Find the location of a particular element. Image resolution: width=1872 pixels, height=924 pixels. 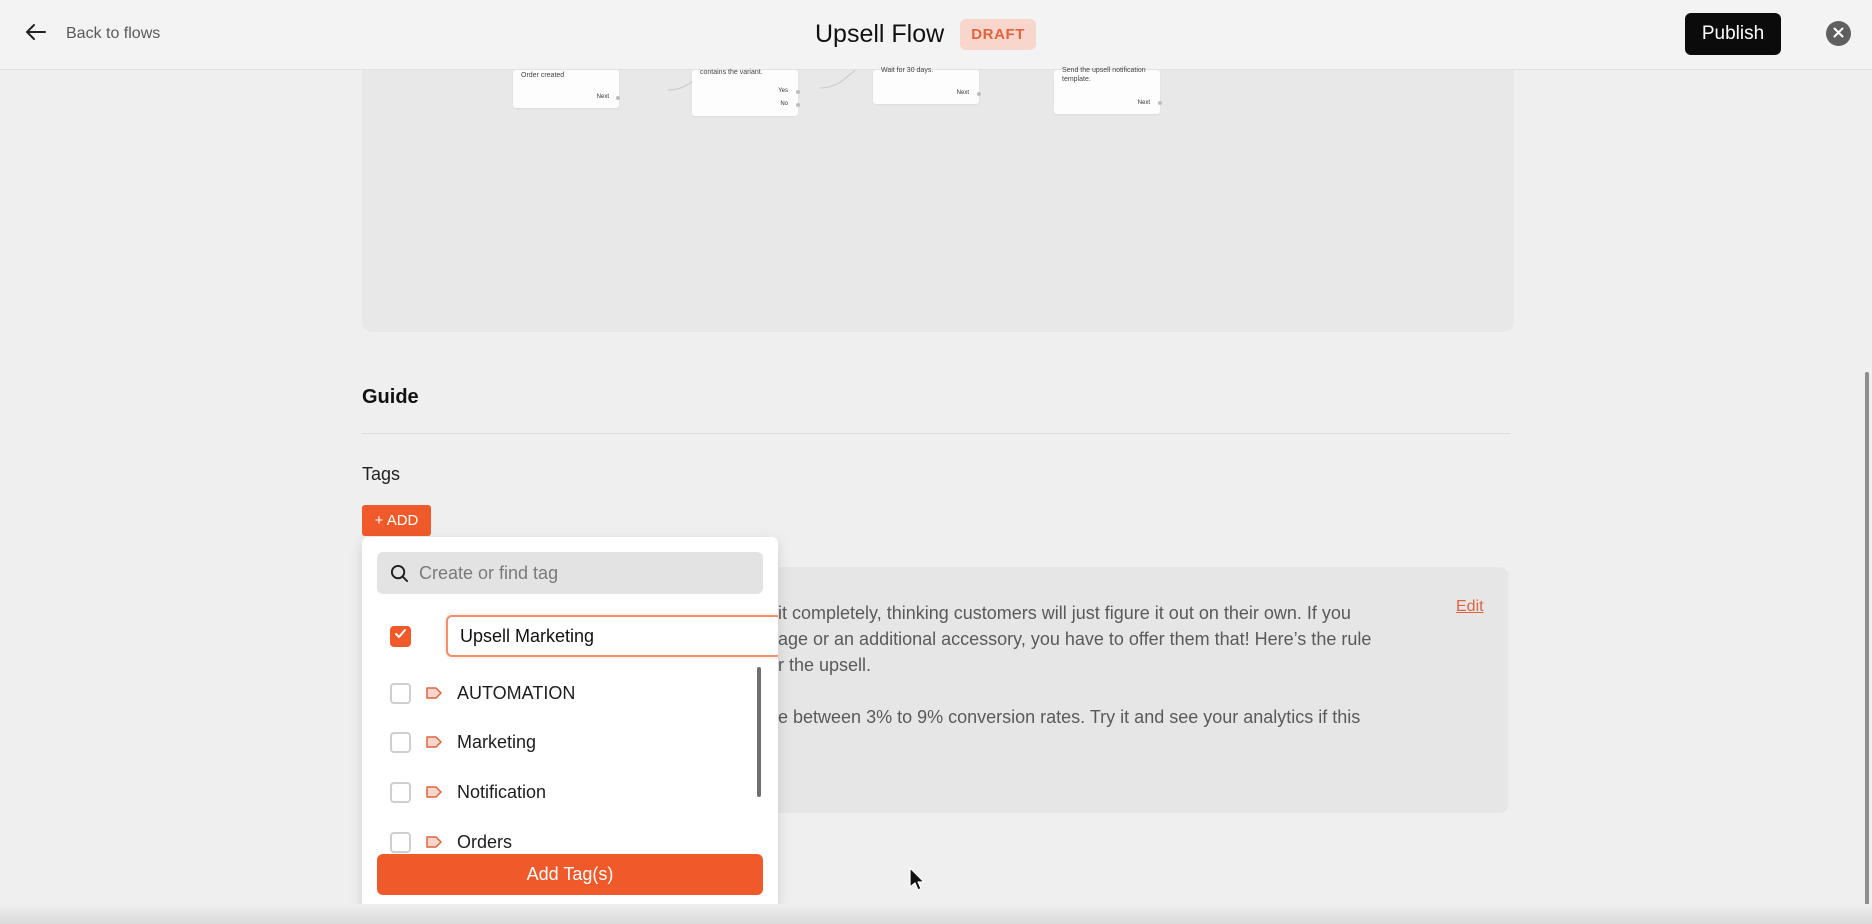

publish-button: Publish is located at coordinates (1733, 34).